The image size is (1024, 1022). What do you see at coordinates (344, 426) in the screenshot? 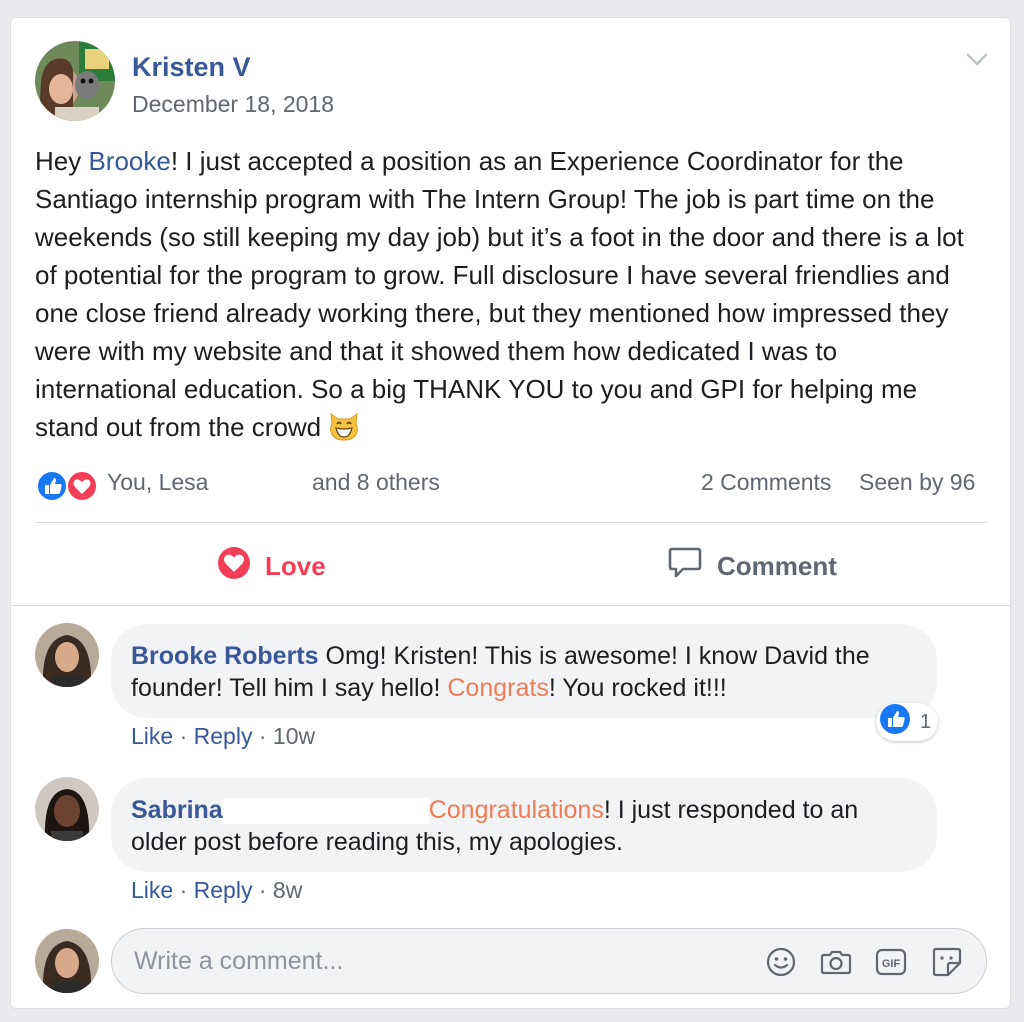
I see `grinning-cat-emoji` at bounding box center [344, 426].